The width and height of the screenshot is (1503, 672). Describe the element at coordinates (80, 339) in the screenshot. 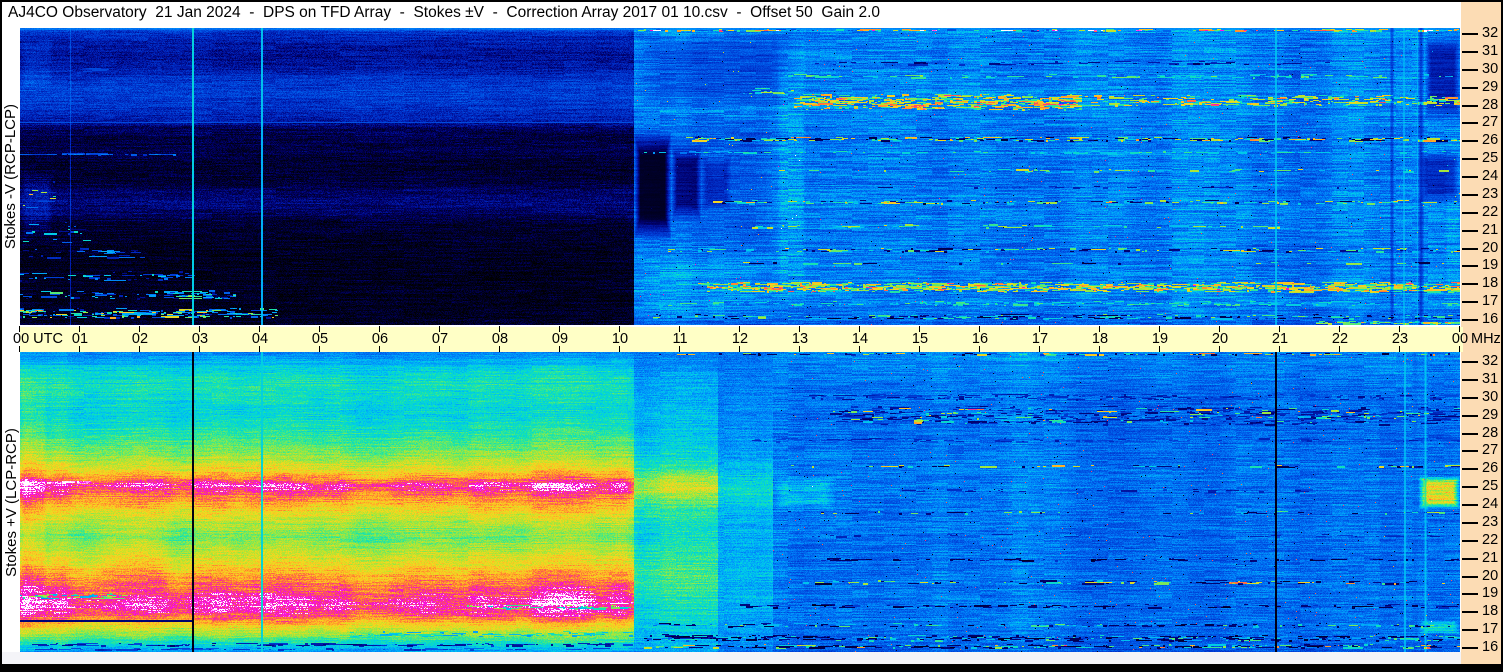

I see `time-tick-label: 01` at that location.